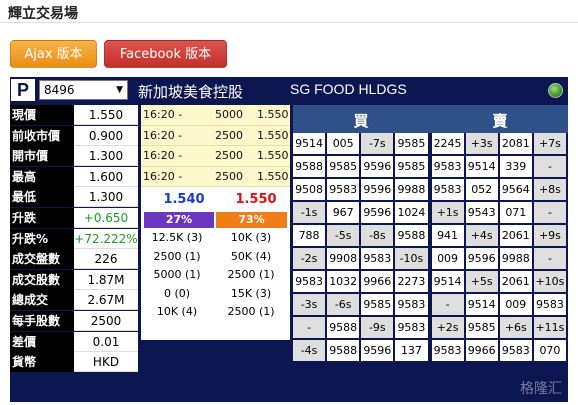  I want to click on broker-cell: 9508, so click(309, 189).